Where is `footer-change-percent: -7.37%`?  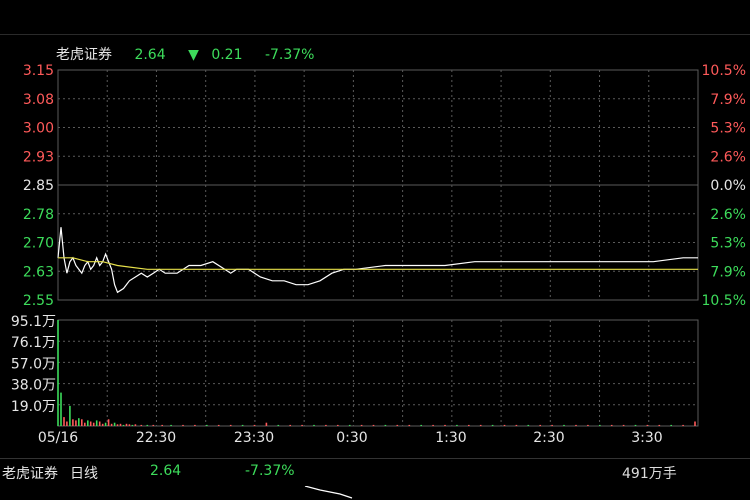 footer-change-percent: -7.37% is located at coordinates (270, 471).